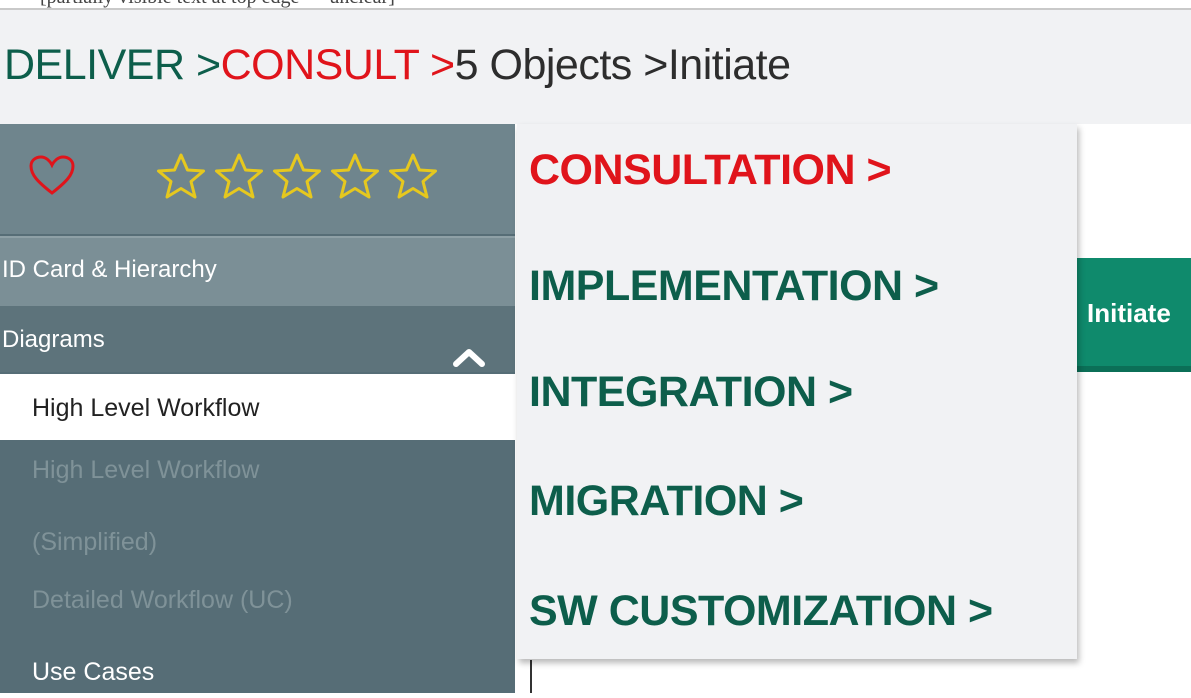 The width and height of the screenshot is (1191, 698). I want to click on sidebar-item-label: Use Cases, so click(93, 672).